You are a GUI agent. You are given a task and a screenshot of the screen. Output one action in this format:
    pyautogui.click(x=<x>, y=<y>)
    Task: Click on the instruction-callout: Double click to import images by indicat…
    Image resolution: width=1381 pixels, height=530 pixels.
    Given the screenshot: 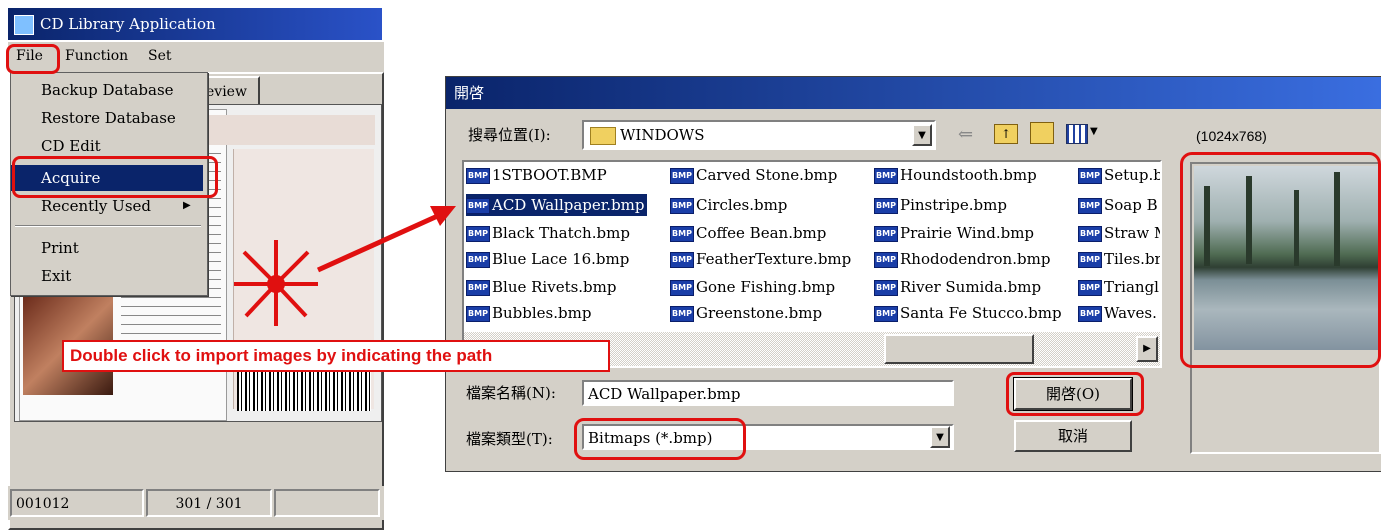 What is the action you would take?
    pyautogui.click(x=336, y=356)
    